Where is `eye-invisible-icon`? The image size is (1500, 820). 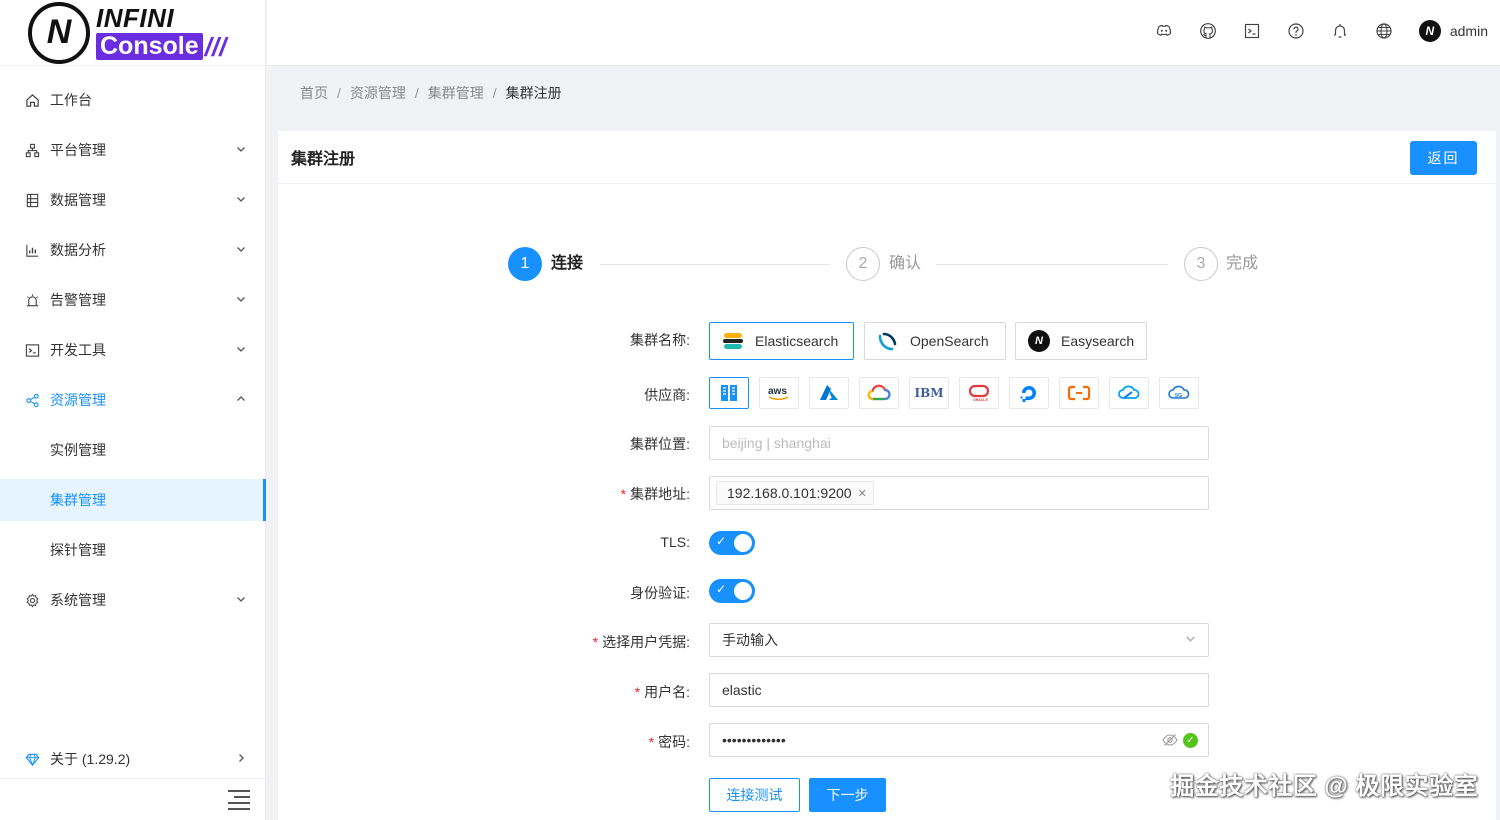 eye-invisible-icon is located at coordinates (1170, 740).